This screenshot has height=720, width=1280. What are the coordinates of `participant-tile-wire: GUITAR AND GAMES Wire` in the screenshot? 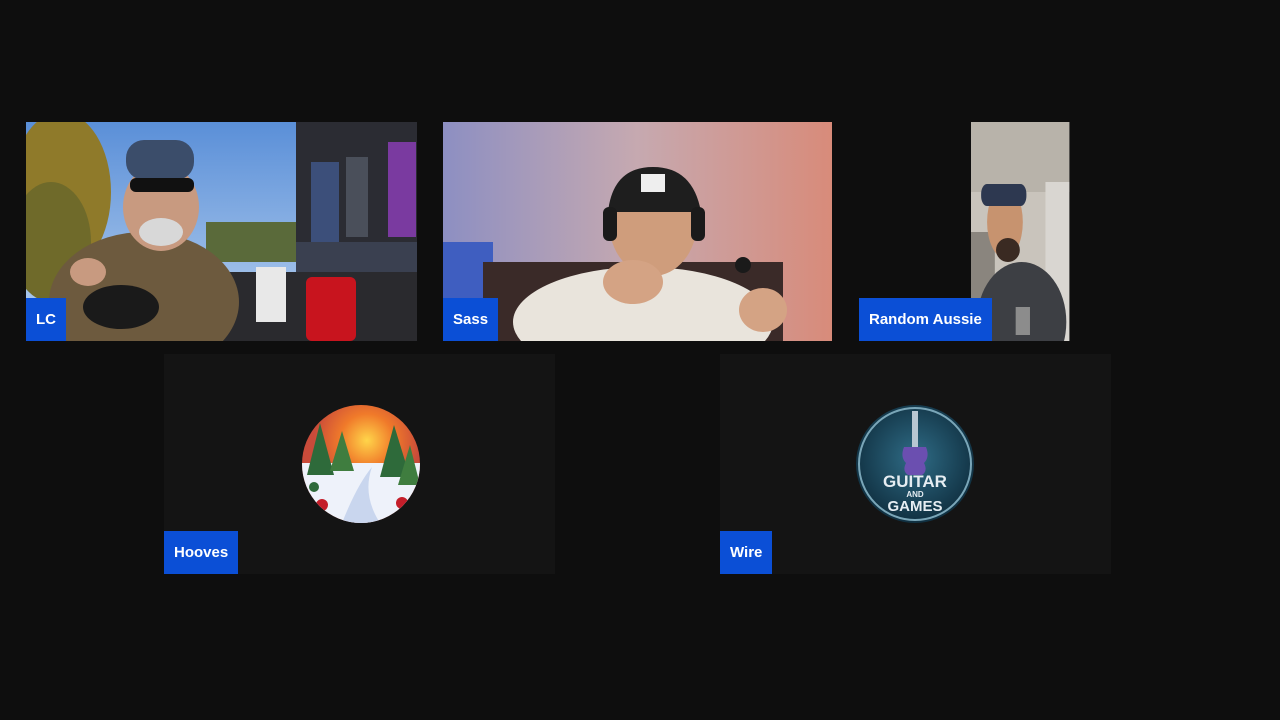 It's located at (915, 464).